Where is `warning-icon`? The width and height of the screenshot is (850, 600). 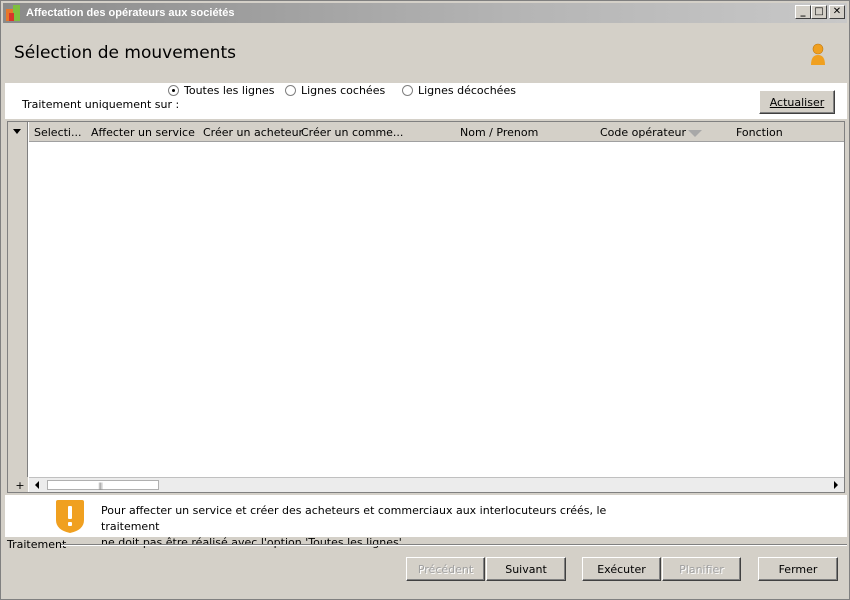
warning-icon is located at coordinates (70, 516).